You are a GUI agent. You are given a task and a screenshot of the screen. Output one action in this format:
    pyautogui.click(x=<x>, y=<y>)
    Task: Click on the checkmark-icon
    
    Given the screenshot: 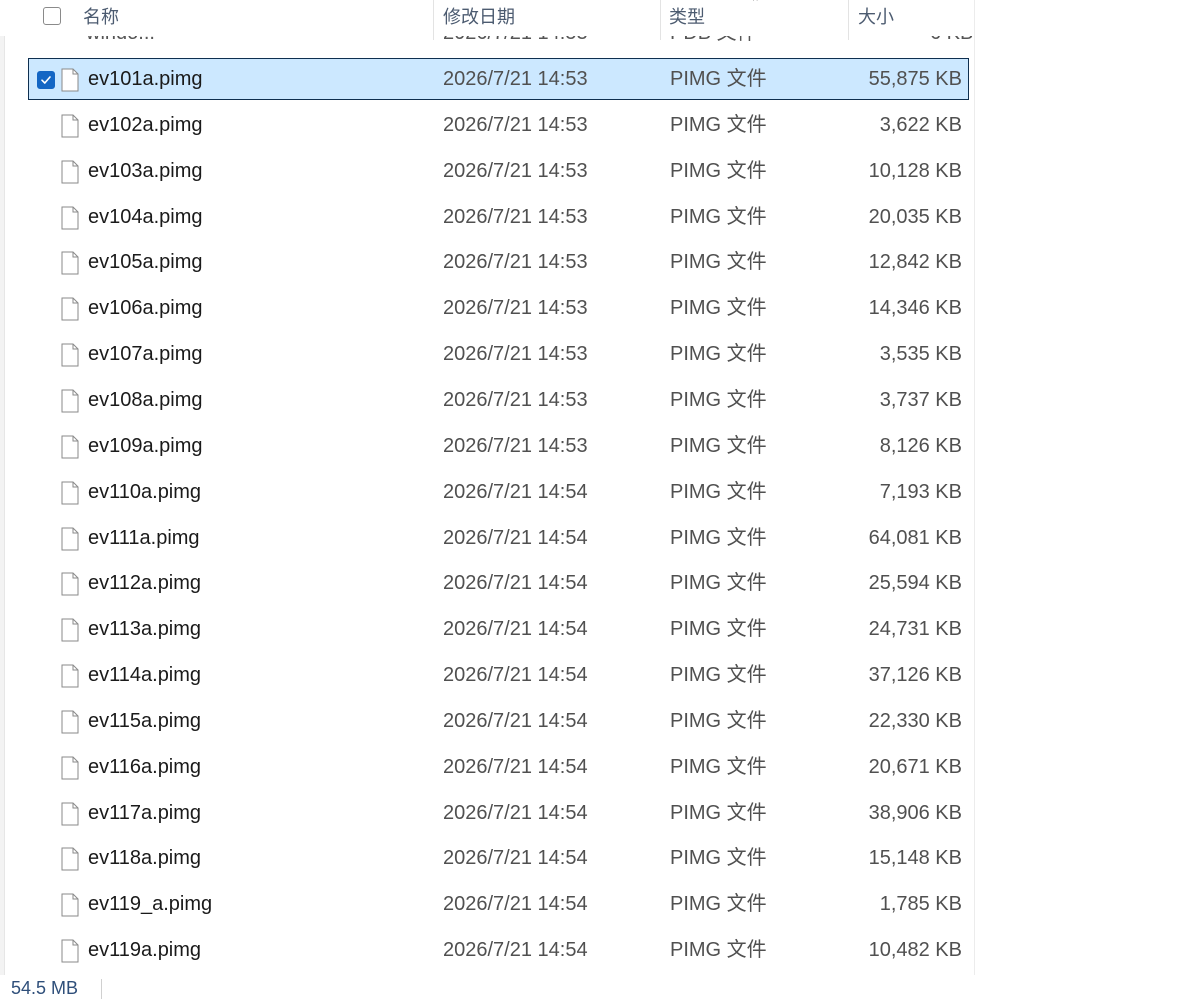 What is the action you would take?
    pyautogui.click(x=46, y=80)
    